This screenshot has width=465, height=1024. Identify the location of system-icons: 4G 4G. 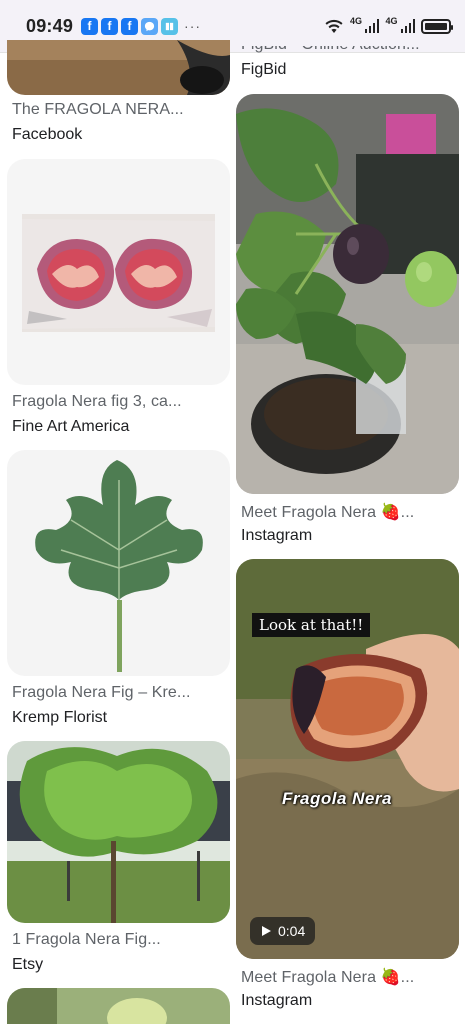
(388, 25).